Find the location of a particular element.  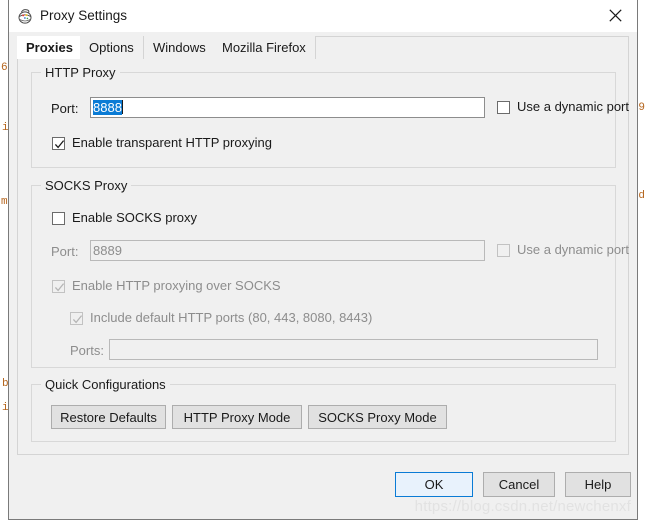

tab-strip: Proxies Options Windows Mozilla Firefox is located at coordinates (323, 48).